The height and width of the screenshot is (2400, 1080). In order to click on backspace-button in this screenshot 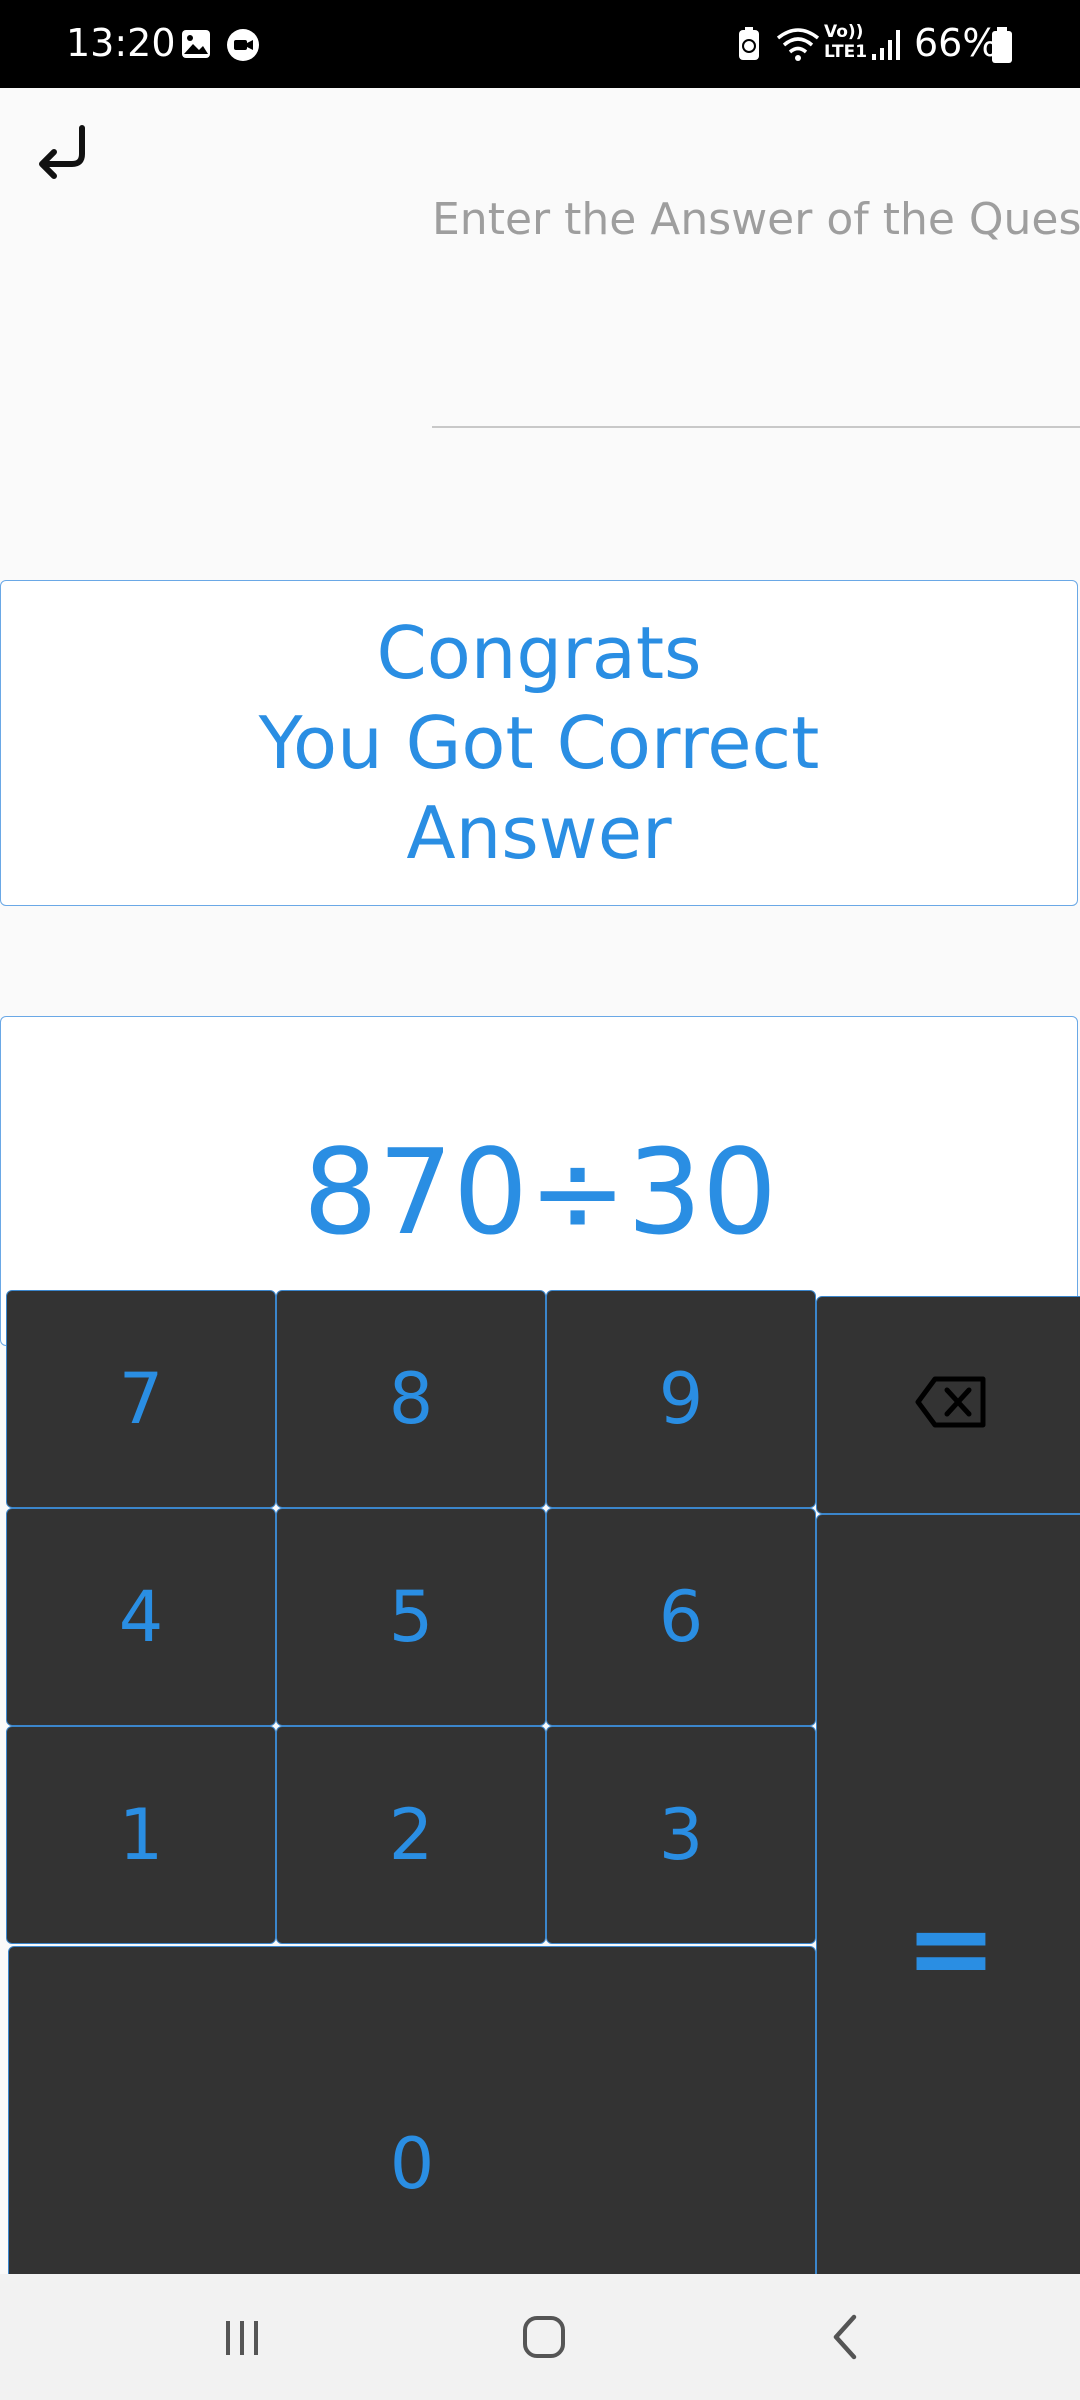, I will do `click(948, 1405)`.